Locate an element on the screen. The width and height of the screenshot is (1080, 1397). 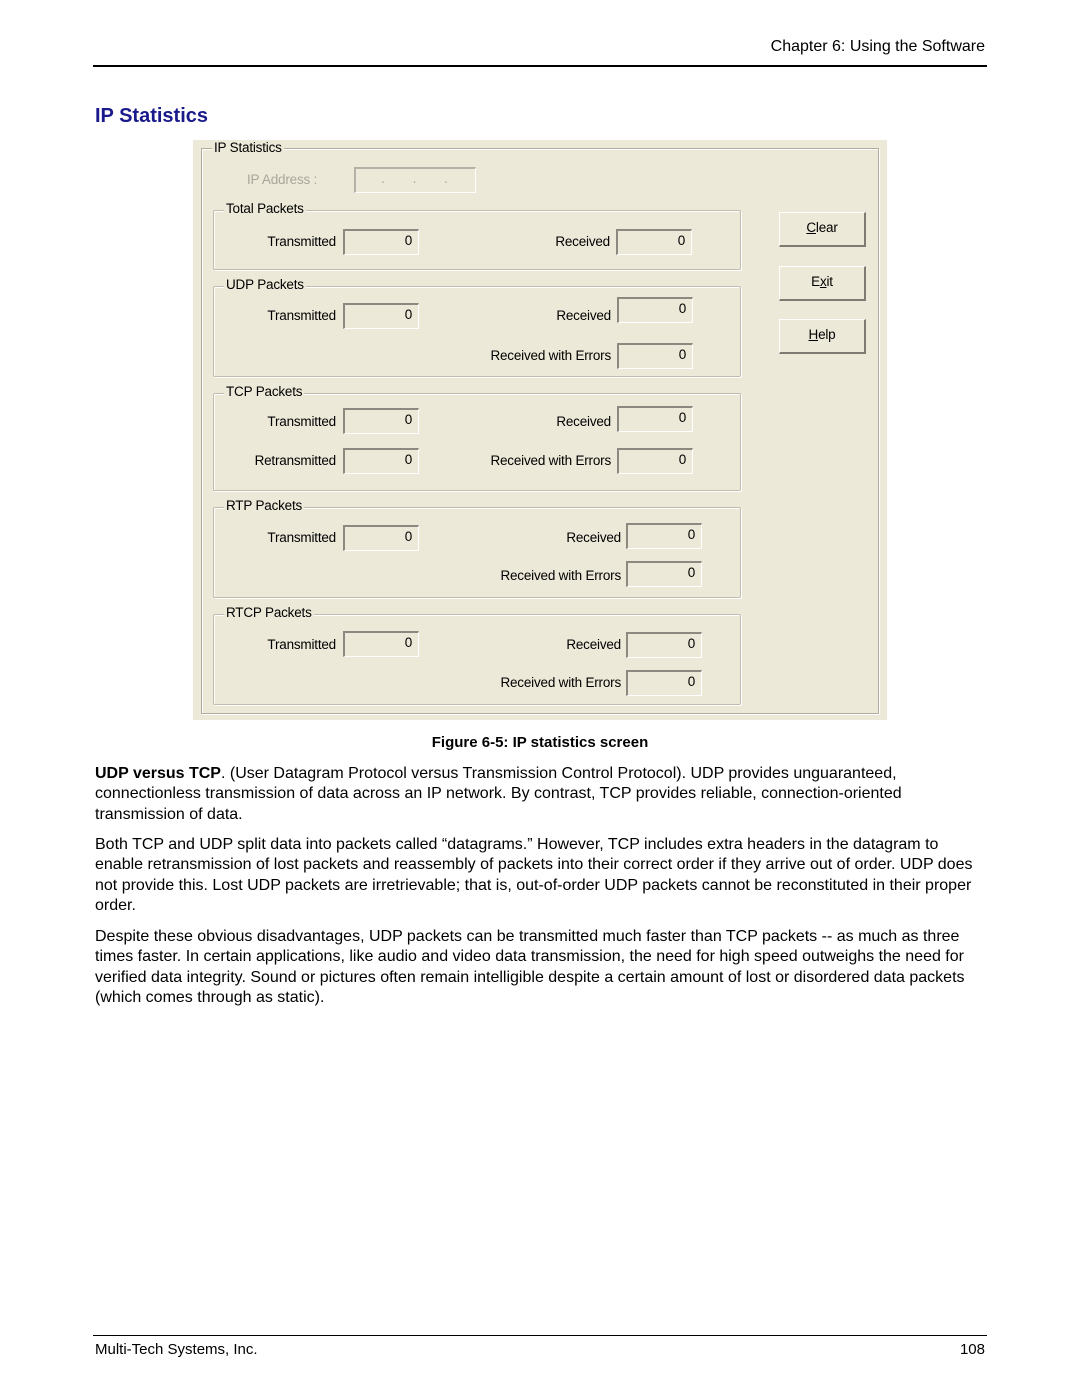
tcp-transmitted-field: 0 is located at coordinates (381, 421).